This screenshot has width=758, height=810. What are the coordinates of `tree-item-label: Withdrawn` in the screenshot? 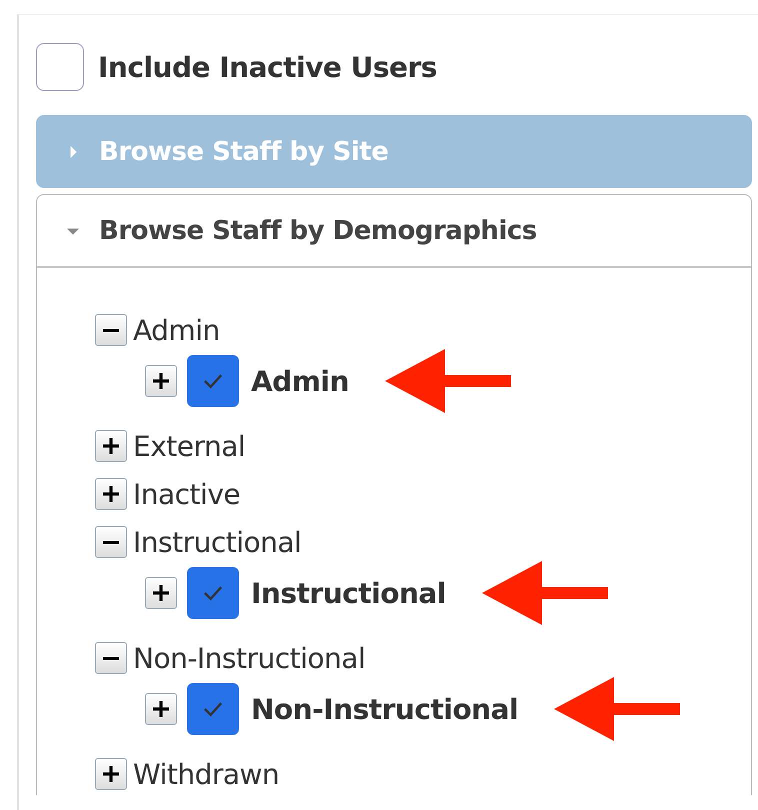 It's located at (206, 774).